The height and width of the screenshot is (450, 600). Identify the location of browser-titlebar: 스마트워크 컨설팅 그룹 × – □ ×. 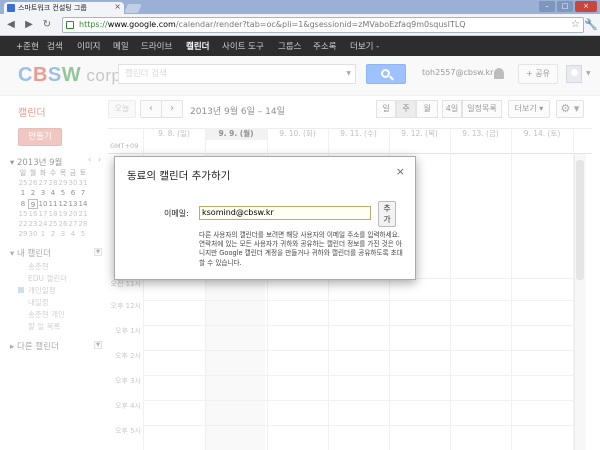
(300, 7).